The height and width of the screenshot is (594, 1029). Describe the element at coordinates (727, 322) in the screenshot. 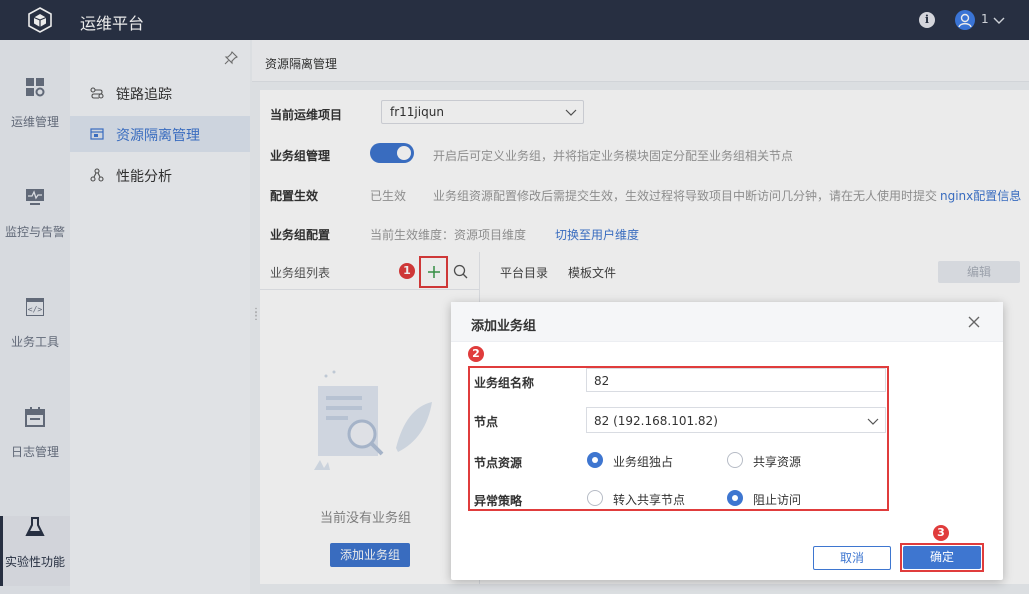

I see `dialog-header: 添加业务组` at that location.